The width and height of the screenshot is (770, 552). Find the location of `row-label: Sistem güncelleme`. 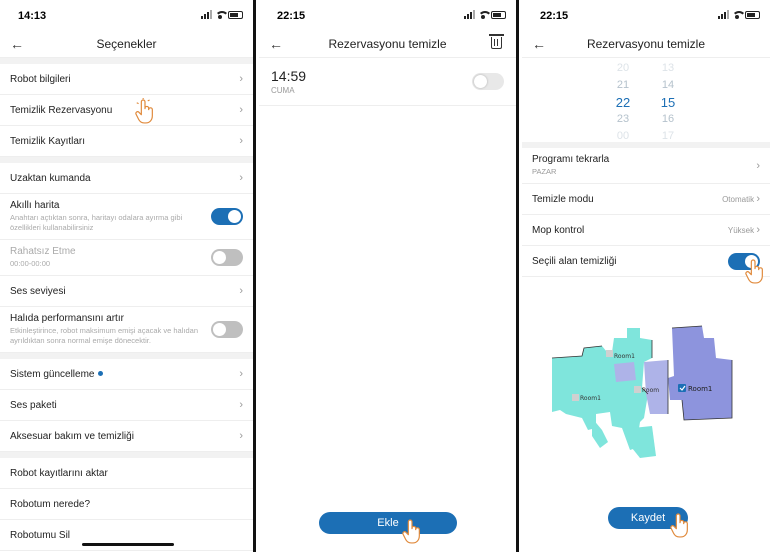

row-label: Sistem güncelleme is located at coordinates (52, 374).